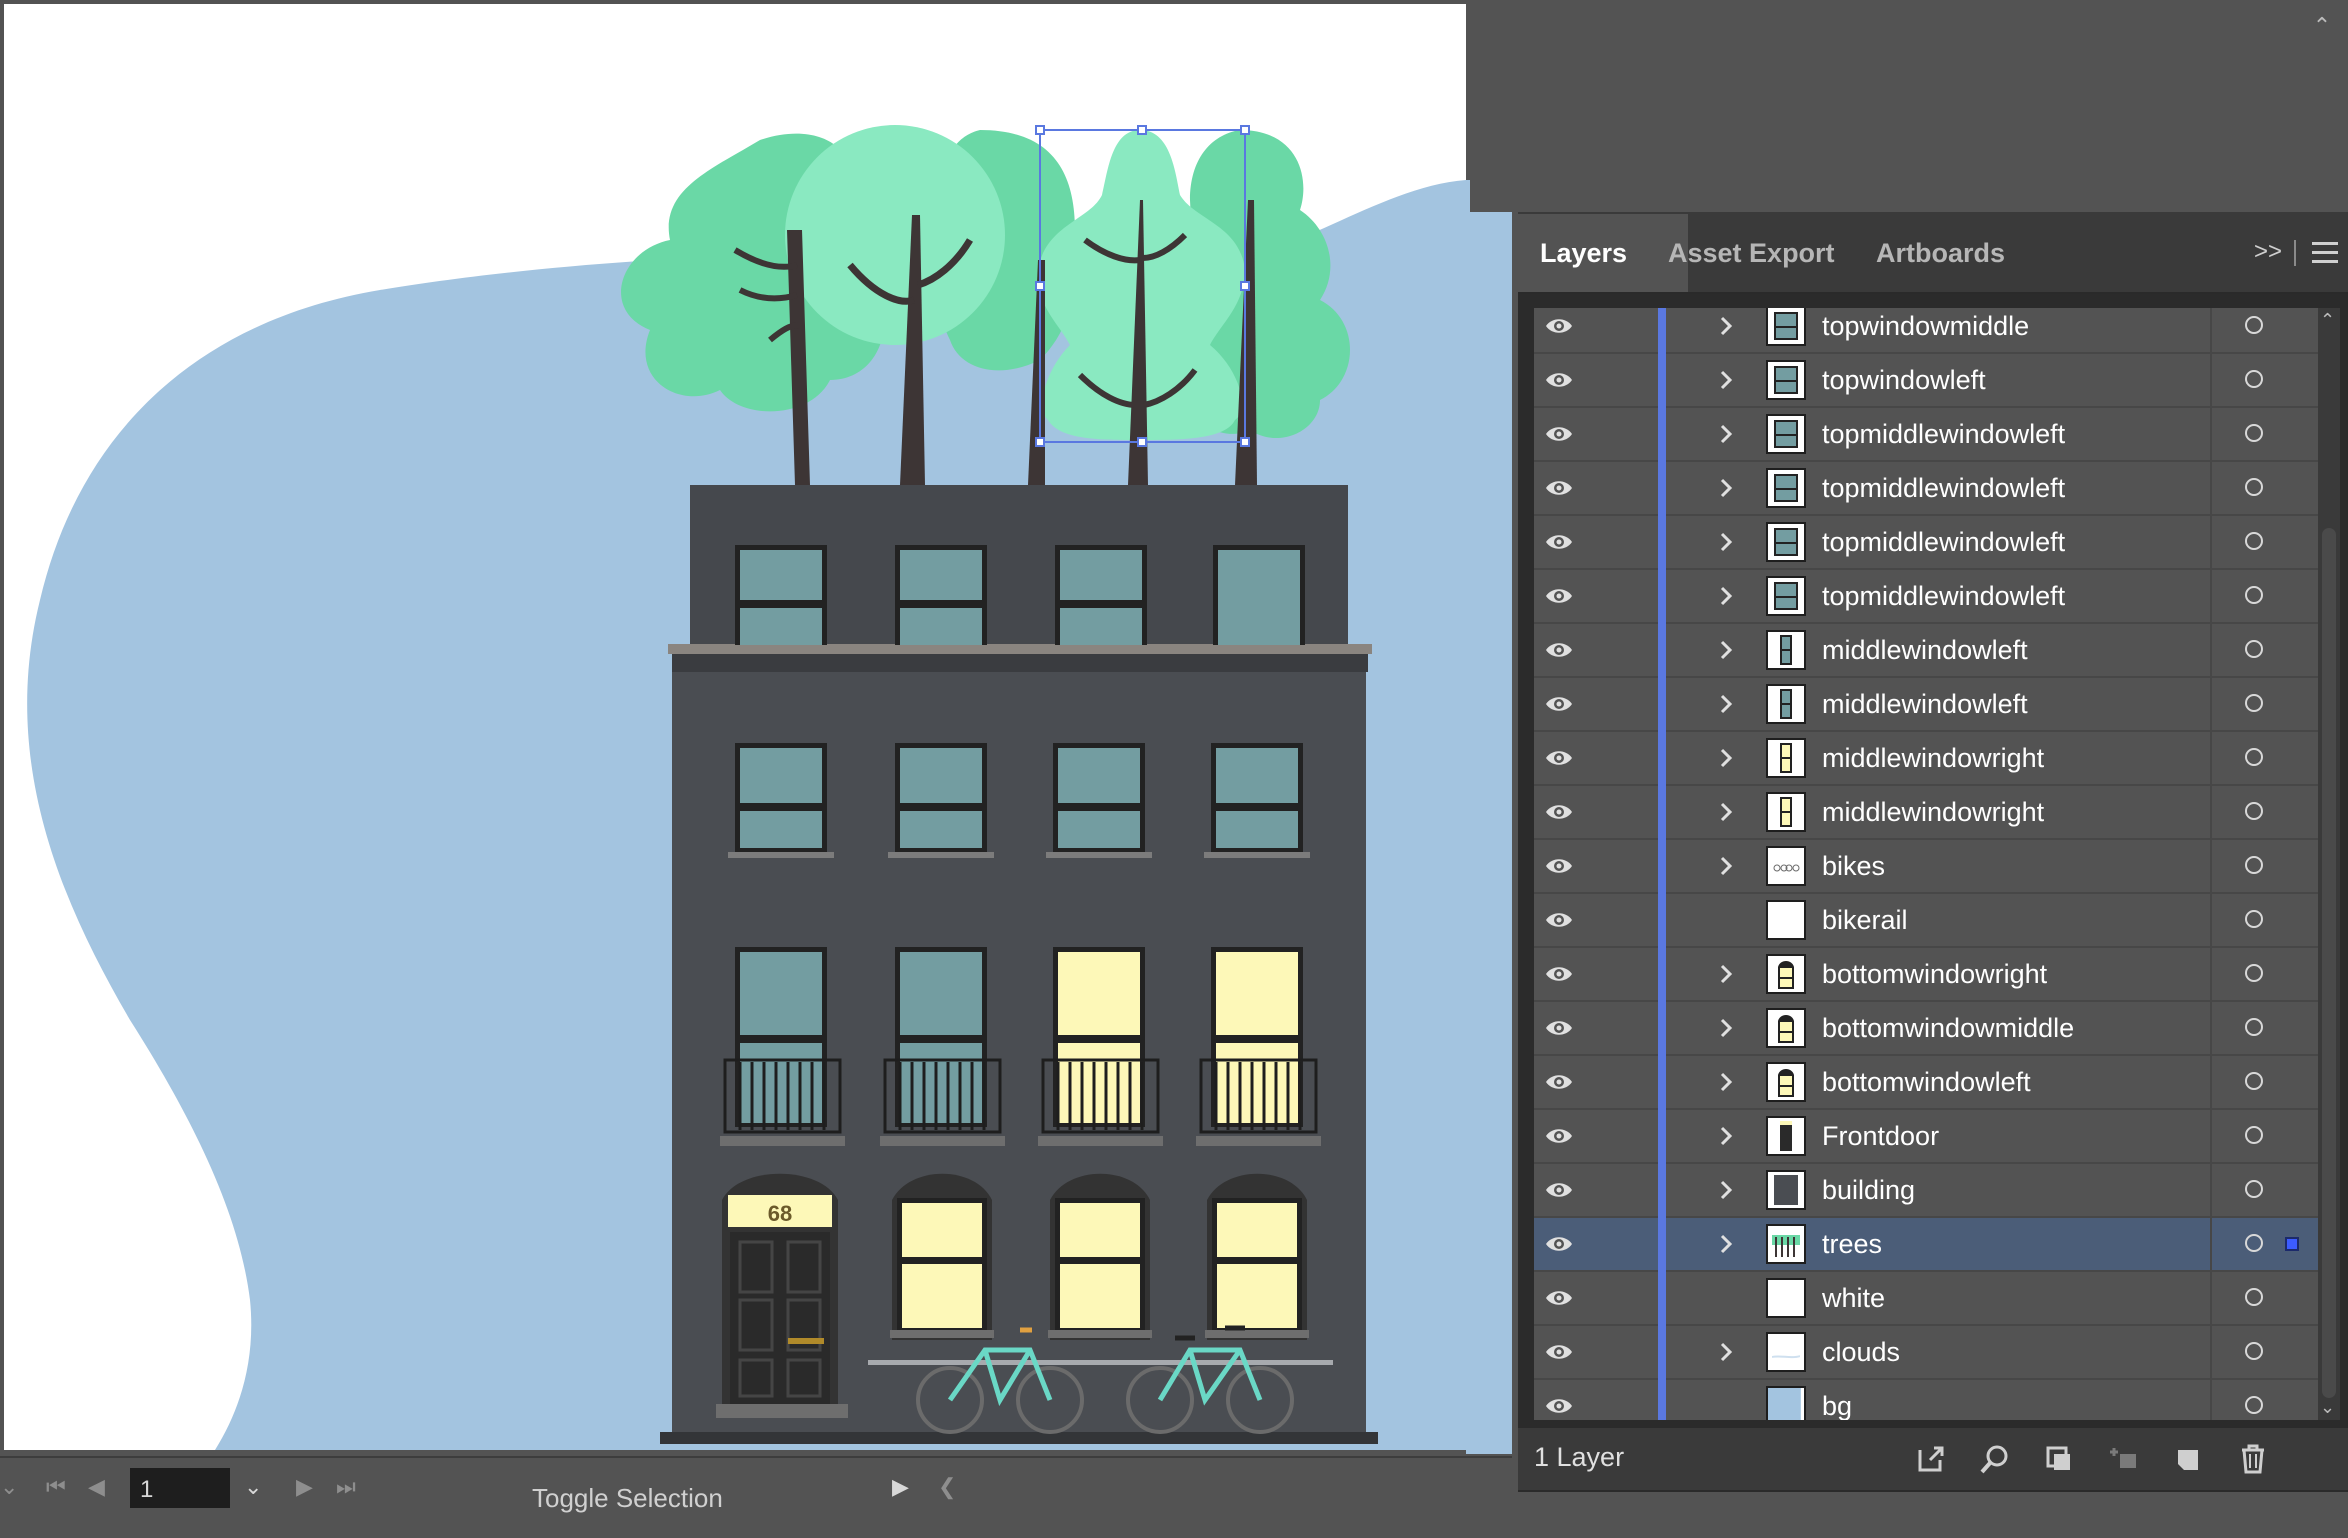 The image size is (2348, 1538). I want to click on status-scroll-left-icon: ❮, so click(947, 1487).